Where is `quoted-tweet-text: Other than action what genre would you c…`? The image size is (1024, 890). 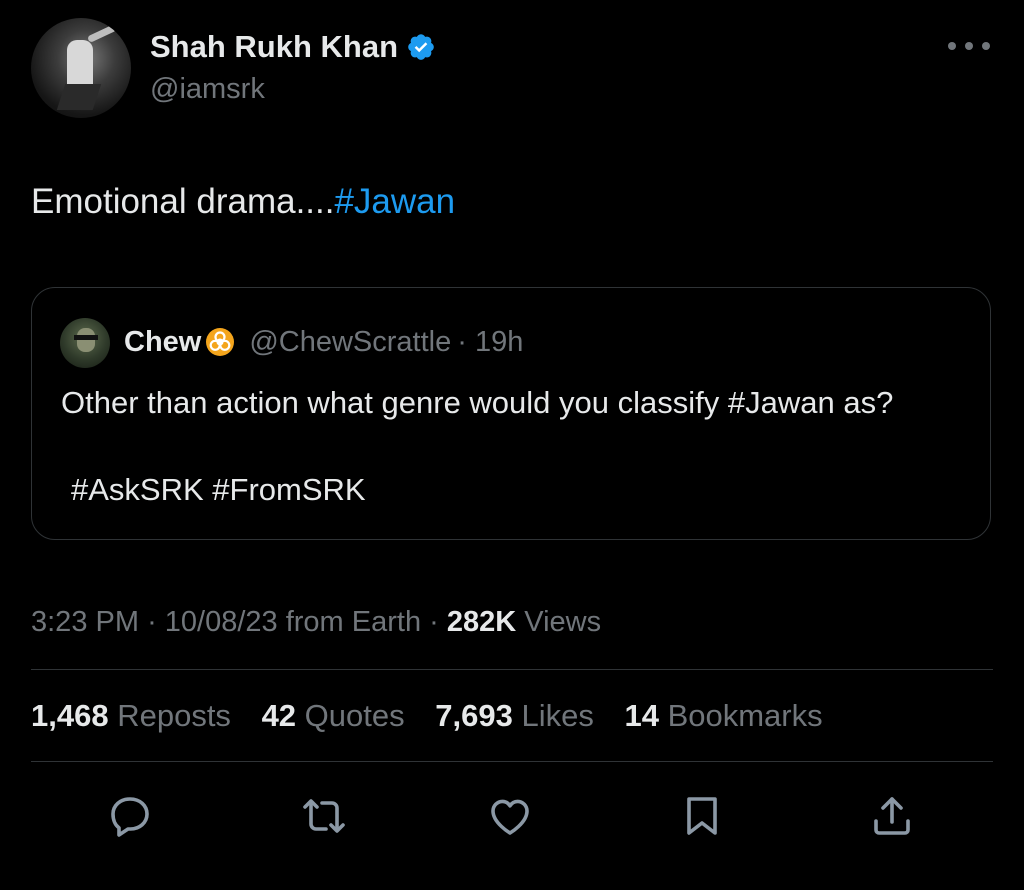 quoted-tweet-text: Other than action what genre would you c… is located at coordinates (477, 402).